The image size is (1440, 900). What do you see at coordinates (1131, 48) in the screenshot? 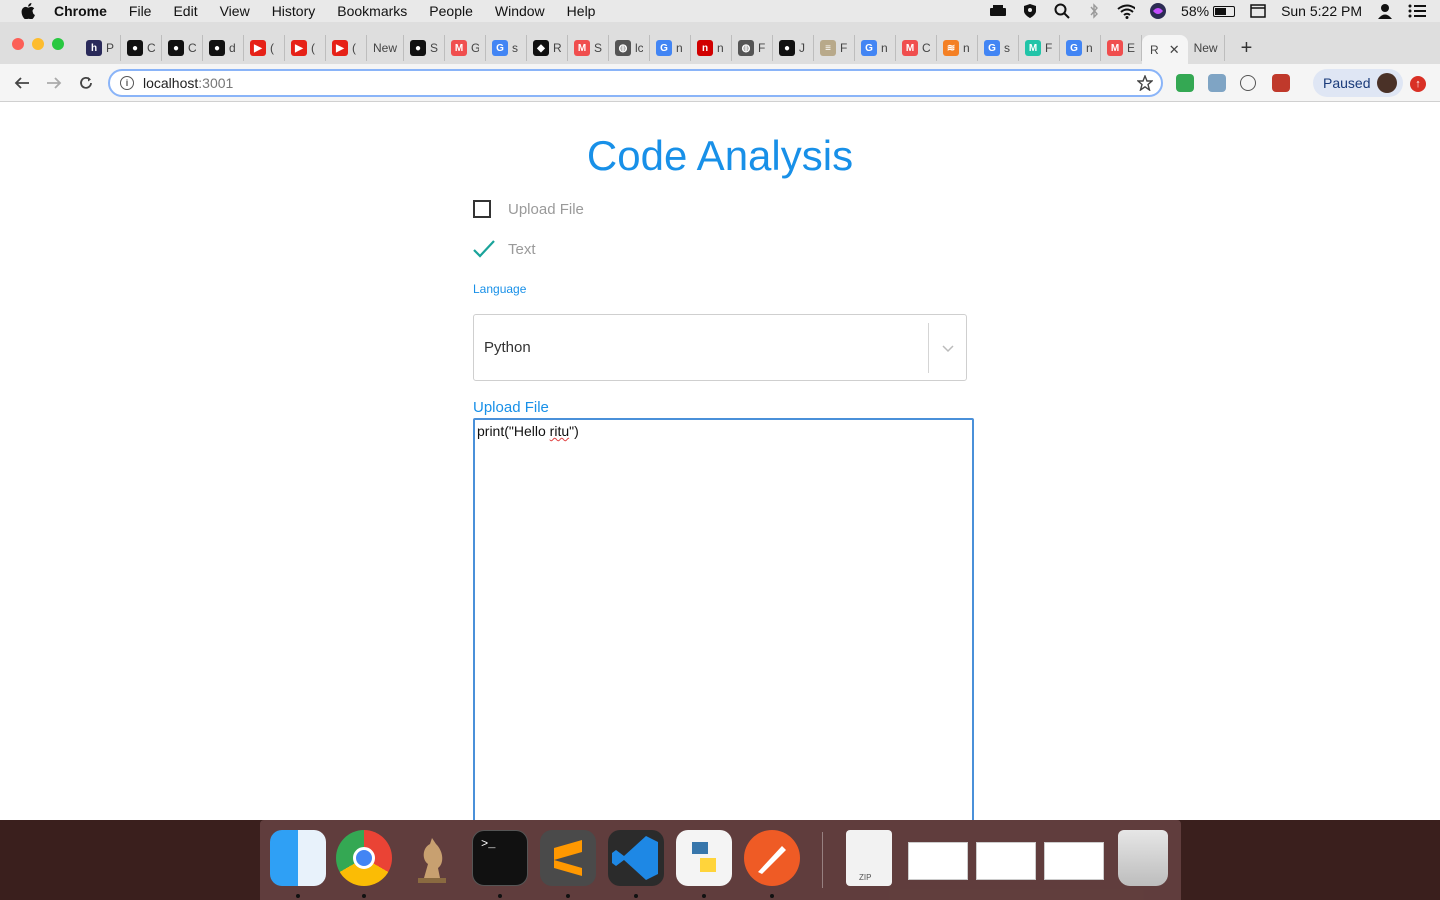
I see `tab-title: E` at bounding box center [1131, 48].